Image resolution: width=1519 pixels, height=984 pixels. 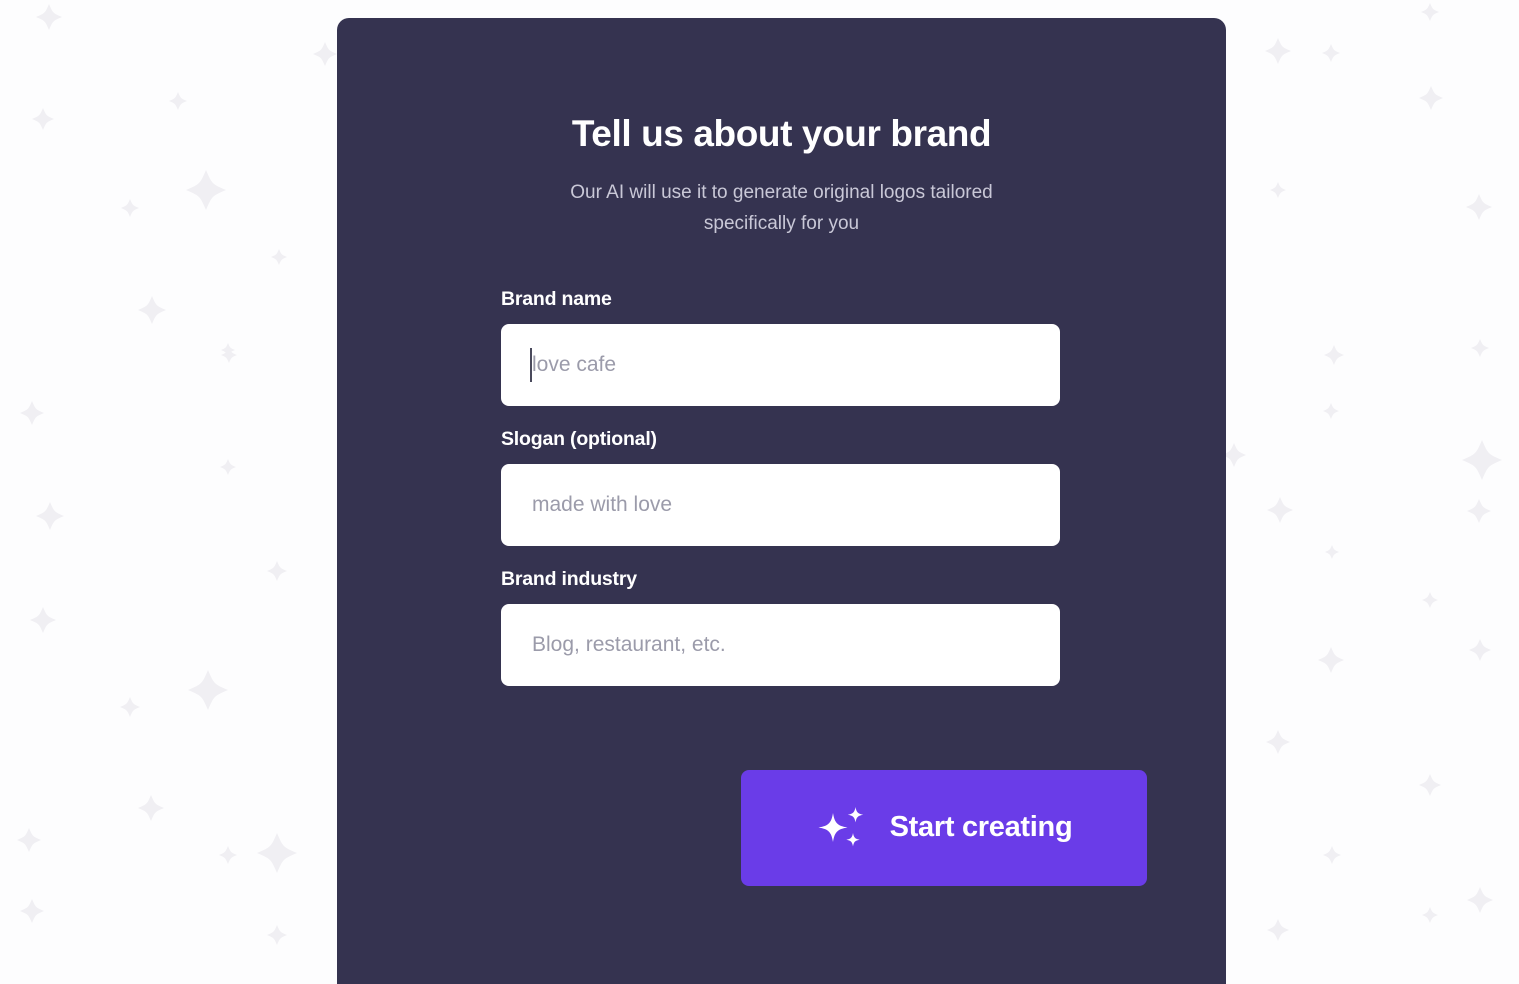 I want to click on brand-name-input, so click(x=780, y=364).